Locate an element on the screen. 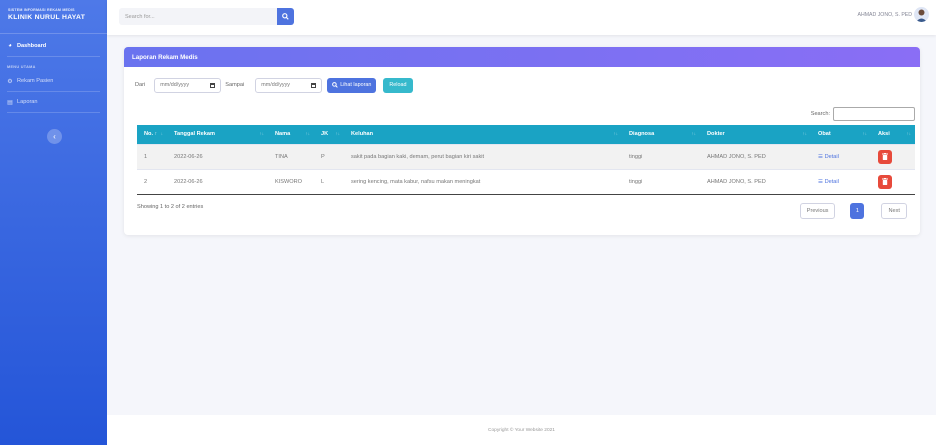 This screenshot has height=445, width=936. view-report-button: Lihat laporan is located at coordinates (352, 85).